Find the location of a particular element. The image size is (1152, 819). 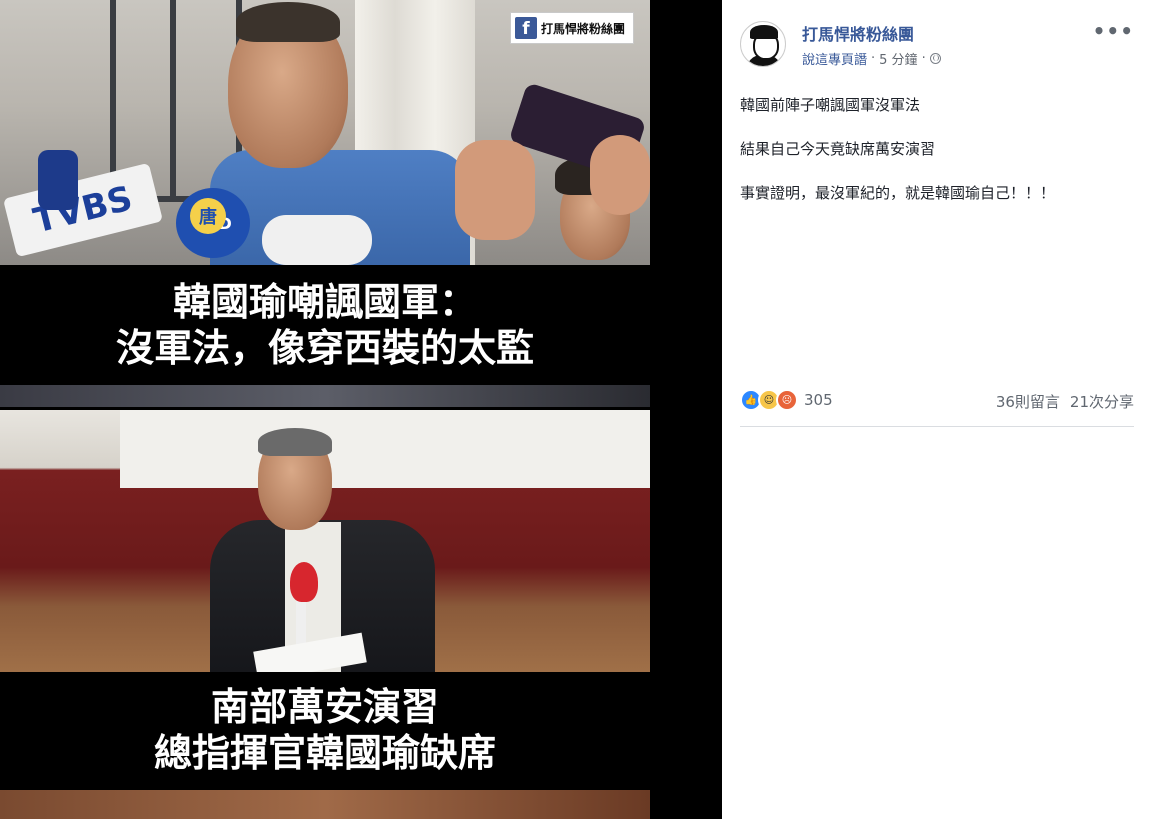

reaction-count: 305 is located at coordinates (818, 400).